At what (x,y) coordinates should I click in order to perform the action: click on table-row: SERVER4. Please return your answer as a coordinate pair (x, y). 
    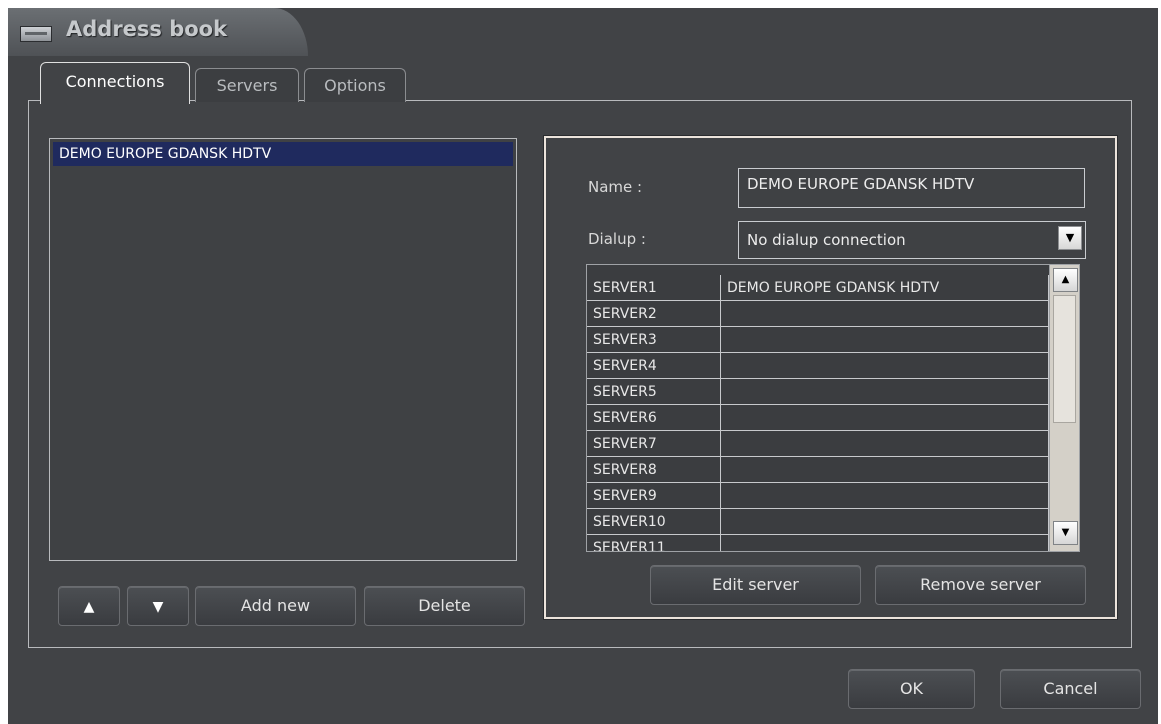
    Looking at the image, I should click on (818, 366).